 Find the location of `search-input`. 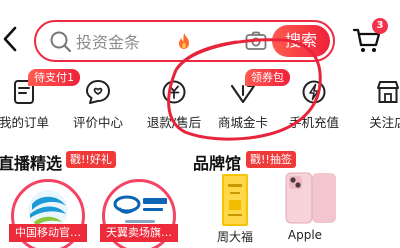

search-input is located at coordinates (131, 42).